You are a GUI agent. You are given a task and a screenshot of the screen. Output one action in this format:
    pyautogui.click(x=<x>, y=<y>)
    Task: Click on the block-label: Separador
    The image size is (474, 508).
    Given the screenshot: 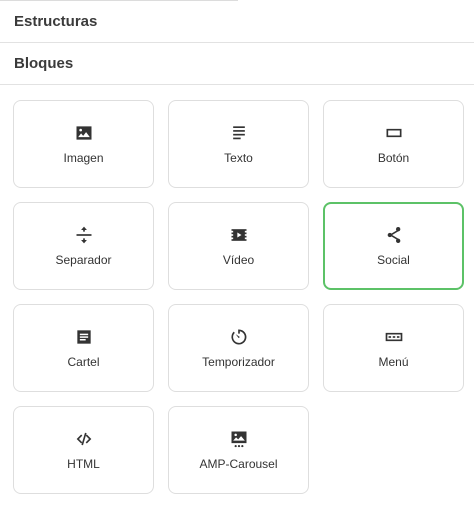 What is the action you would take?
    pyautogui.click(x=83, y=260)
    